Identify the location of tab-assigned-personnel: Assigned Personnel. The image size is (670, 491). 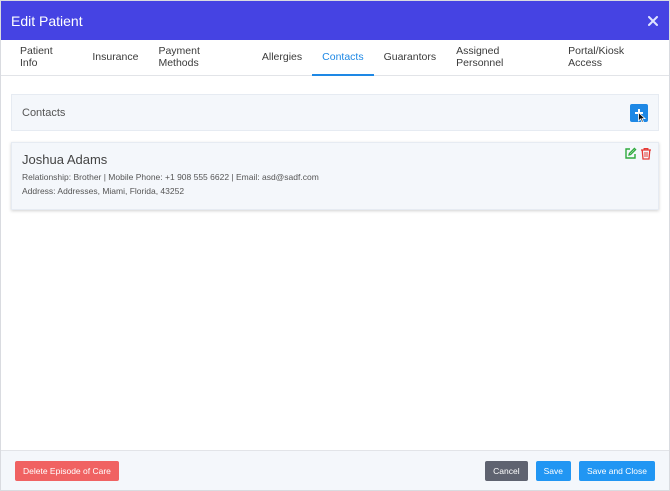
(502, 58).